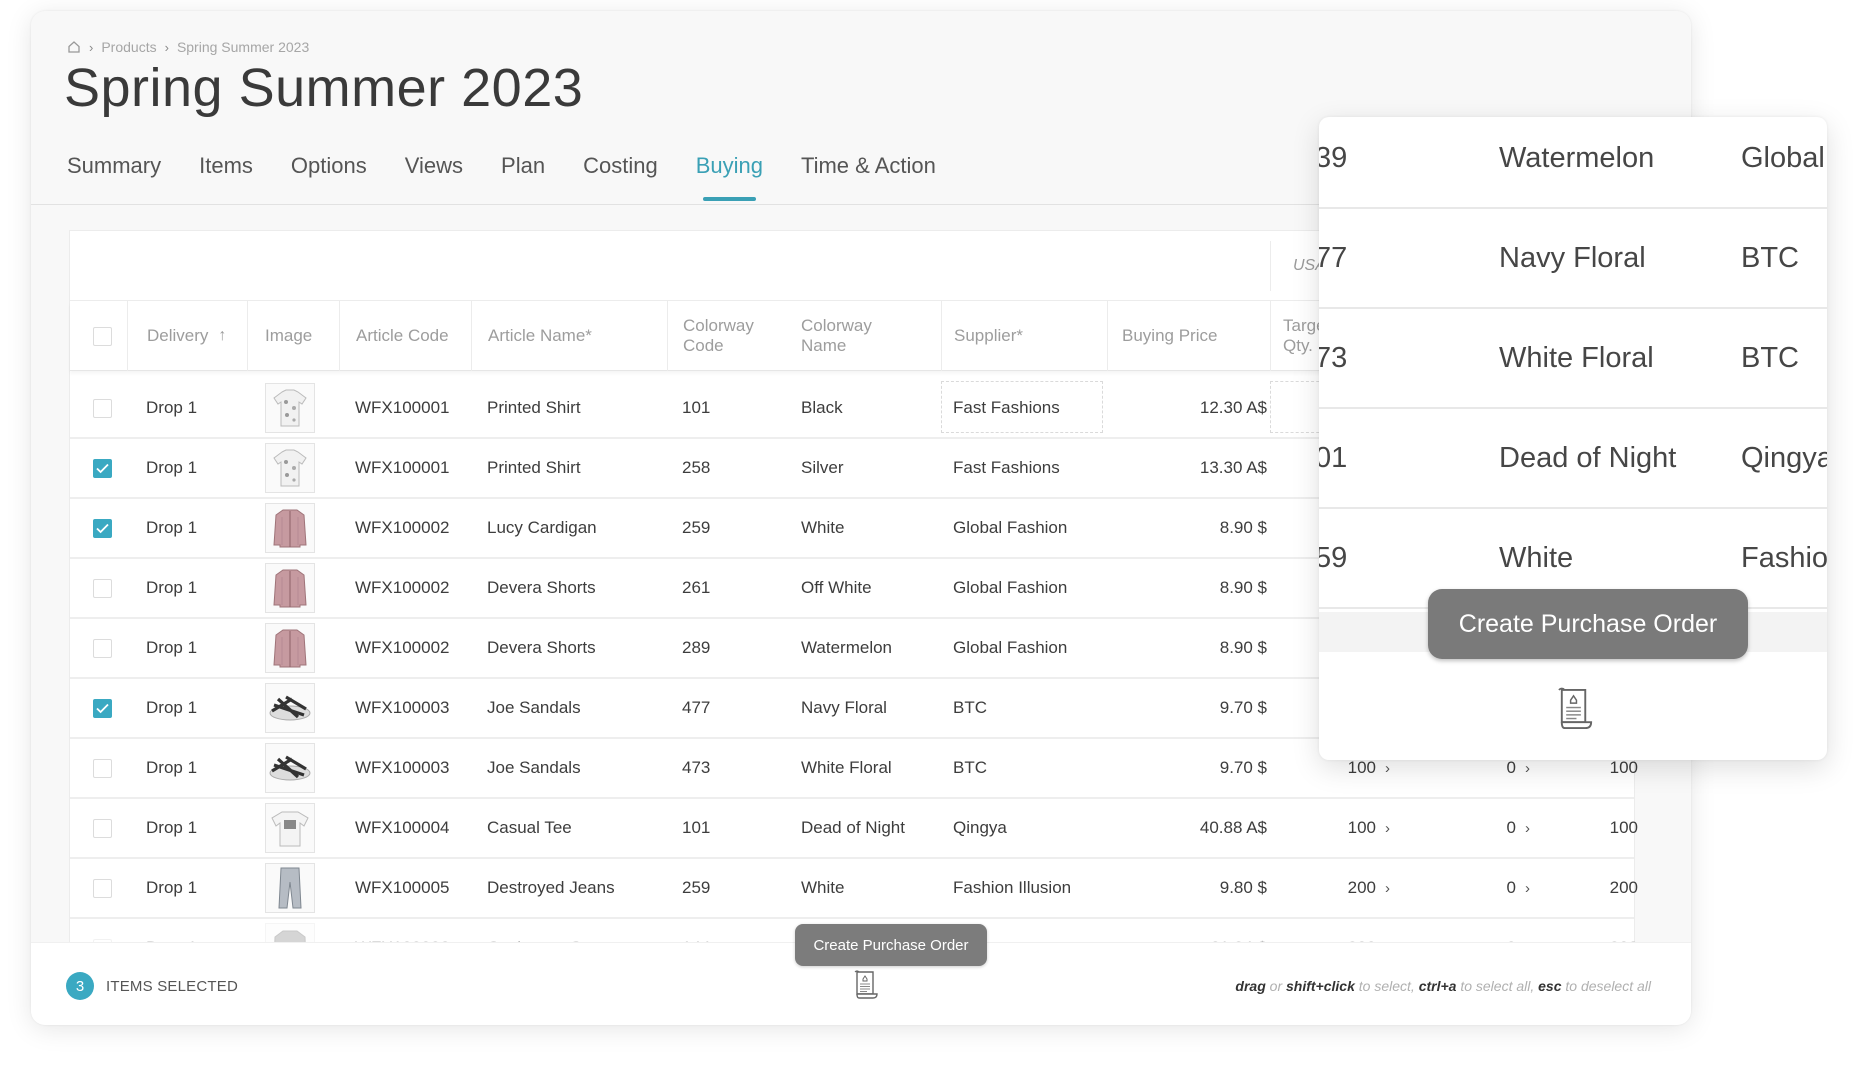 This screenshot has height=1087, width=1876. Describe the element at coordinates (187, 336) in the screenshot. I see `column-header-delivery: Delivery ↑` at that location.